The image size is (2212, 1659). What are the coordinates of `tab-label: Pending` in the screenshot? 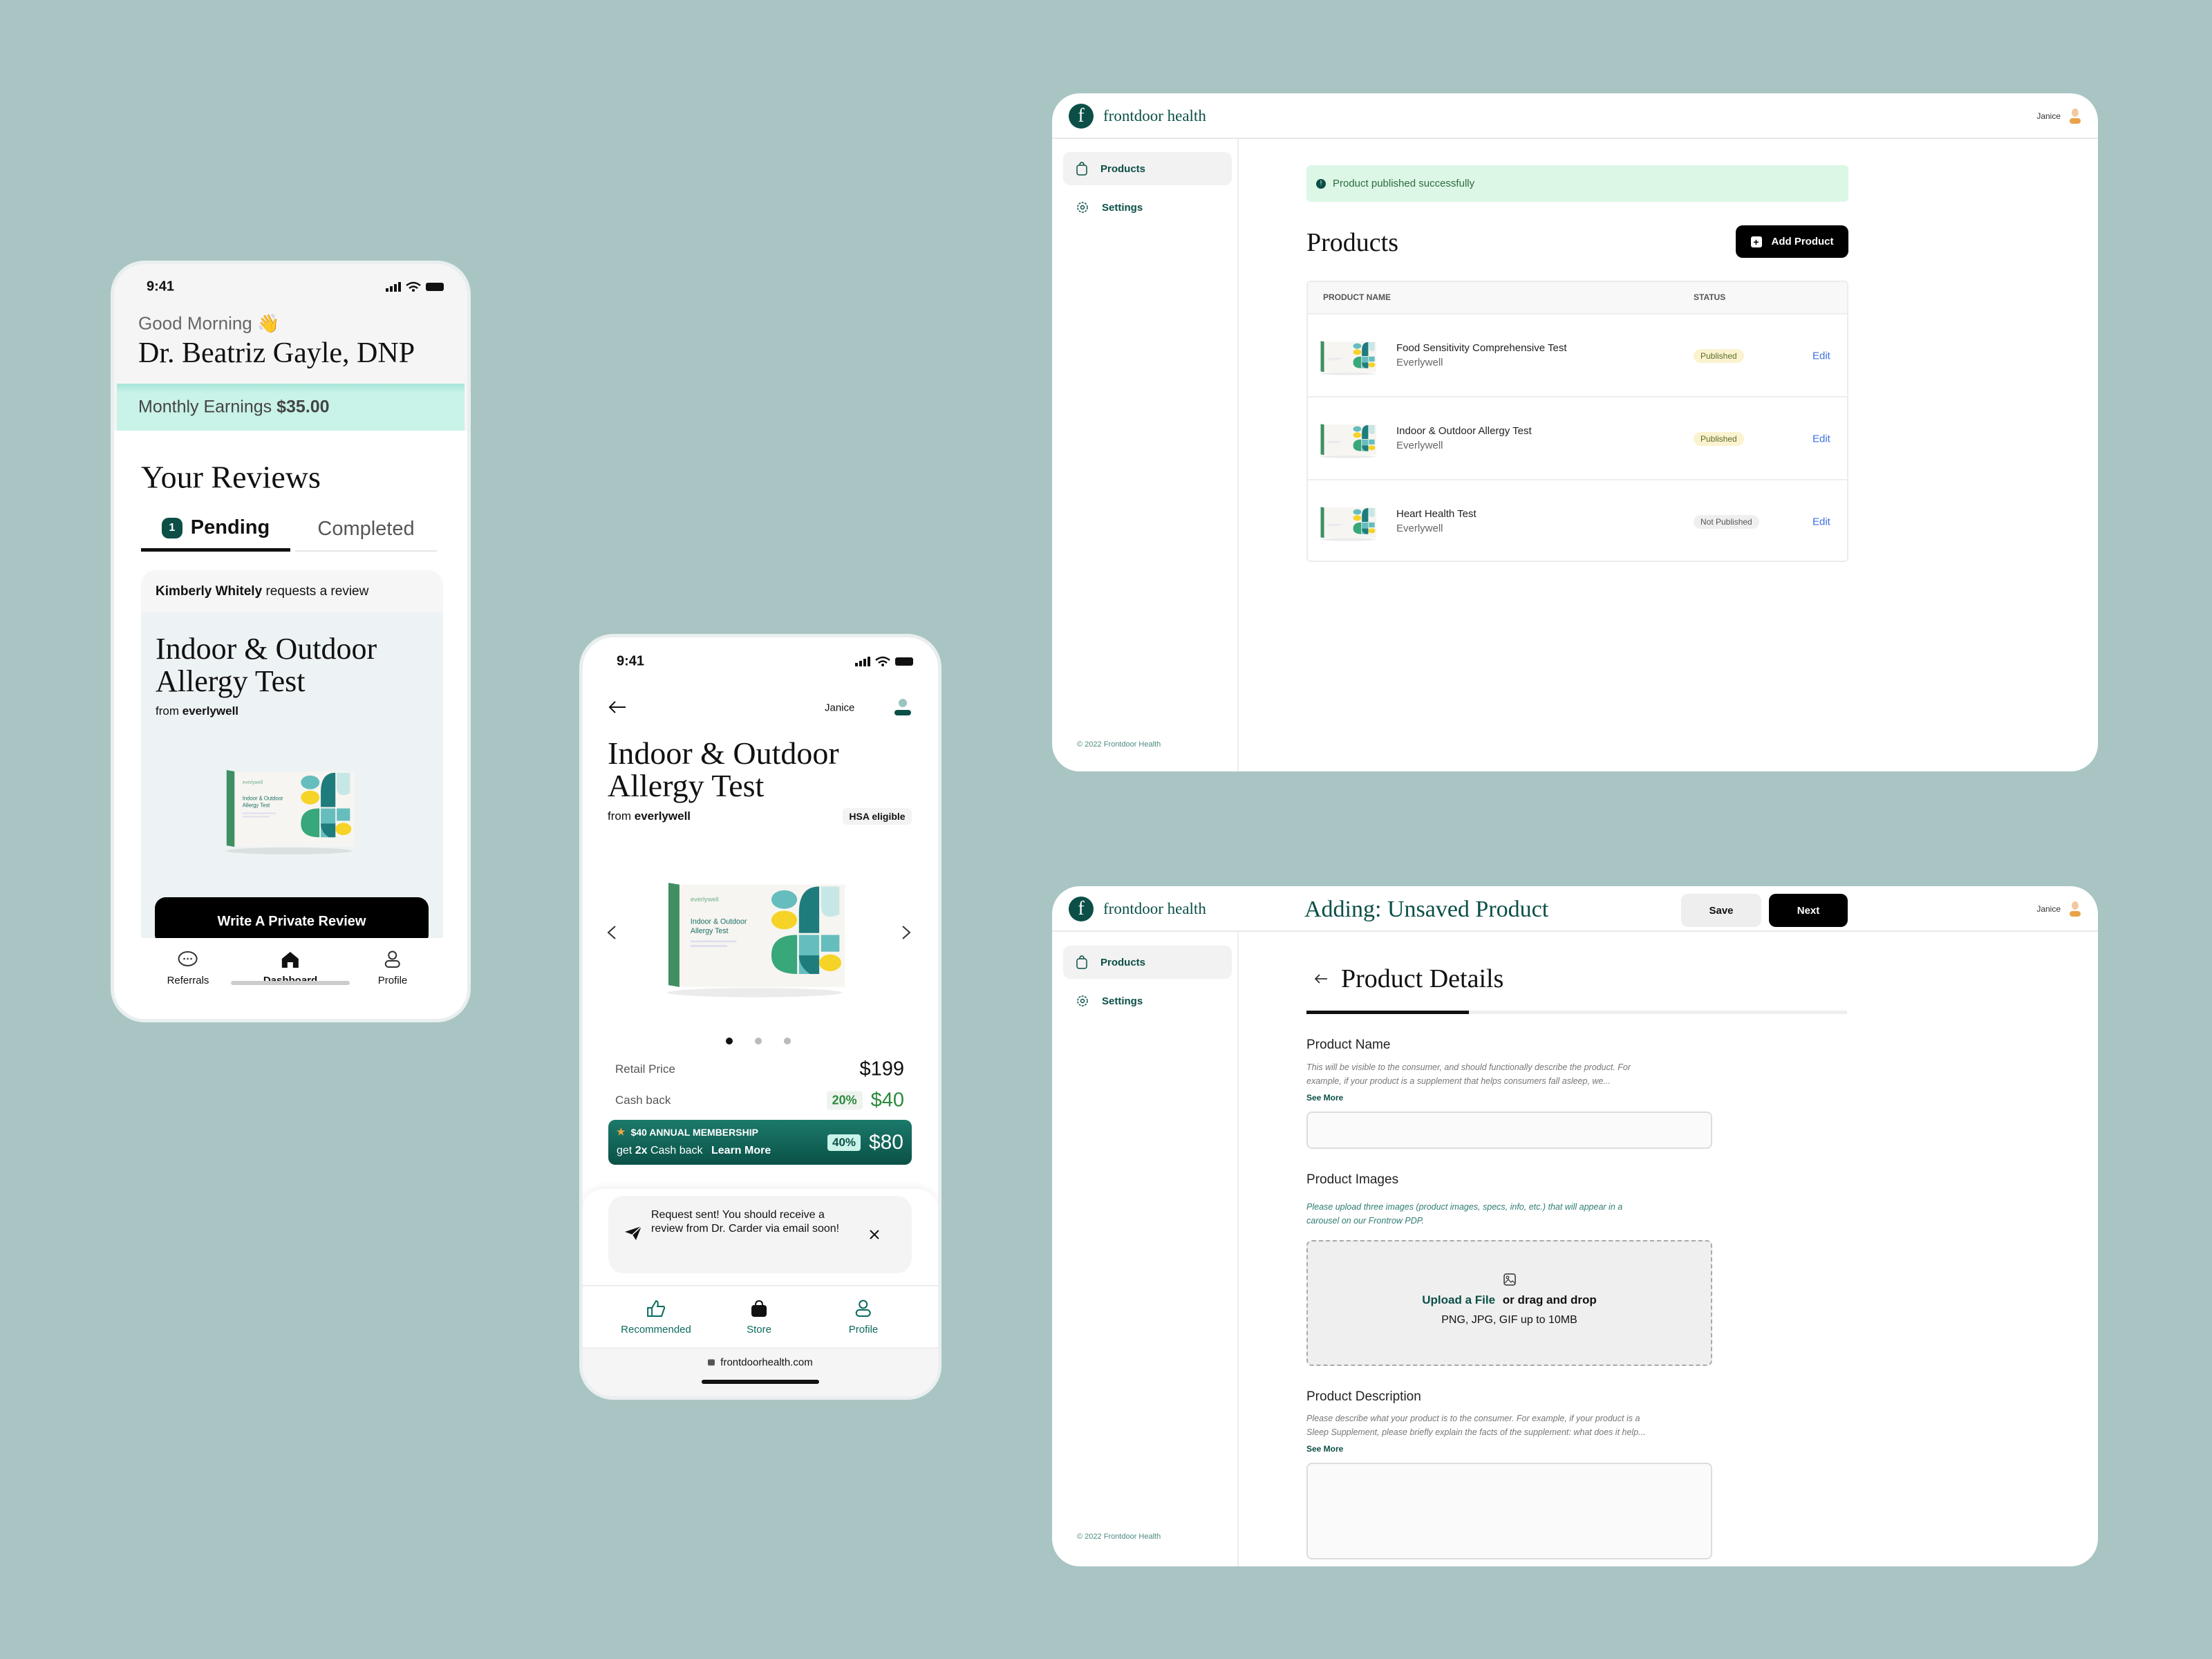 It's located at (230, 527).